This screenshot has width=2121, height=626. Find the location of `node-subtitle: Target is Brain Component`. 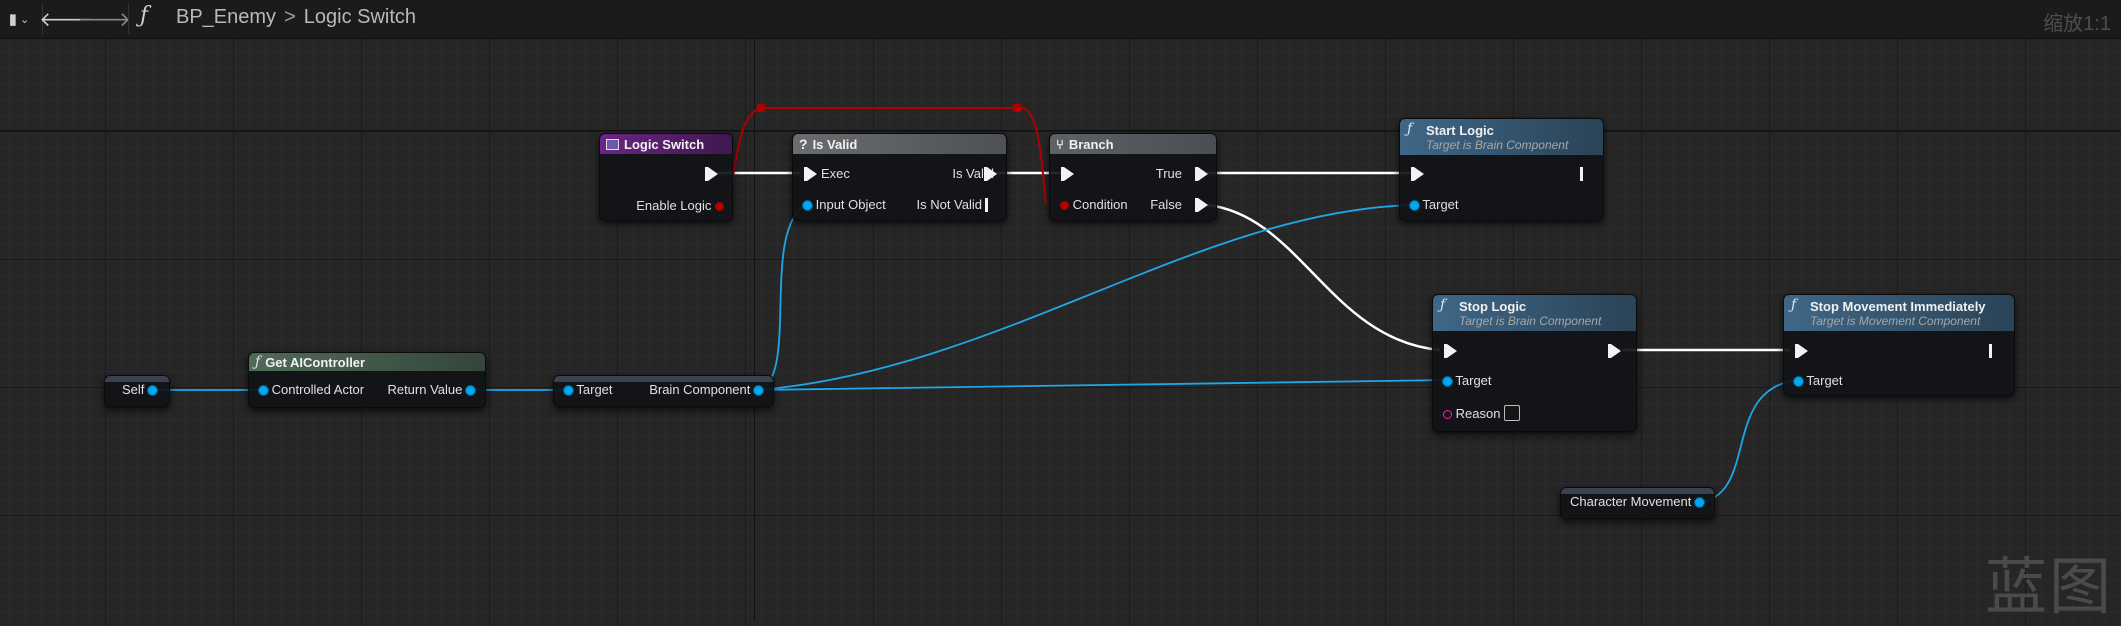

node-subtitle: Target is Brain Component is located at coordinates (1530, 320).